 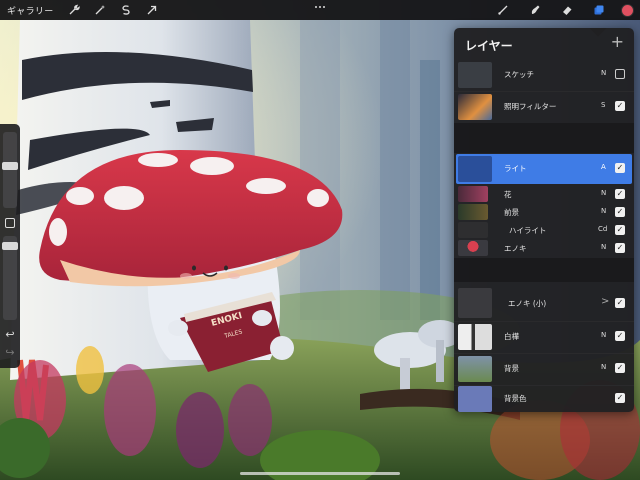 I want to click on layer-visibility-checkbox, so click(x=620, y=74).